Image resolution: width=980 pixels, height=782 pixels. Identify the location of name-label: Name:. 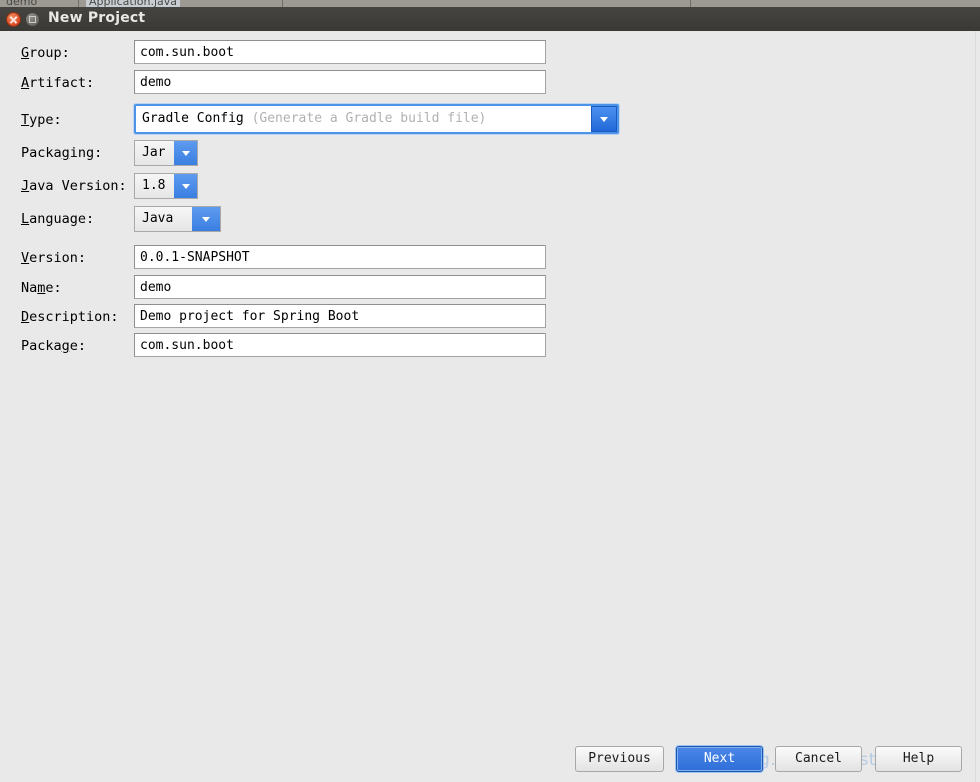
(41, 288).